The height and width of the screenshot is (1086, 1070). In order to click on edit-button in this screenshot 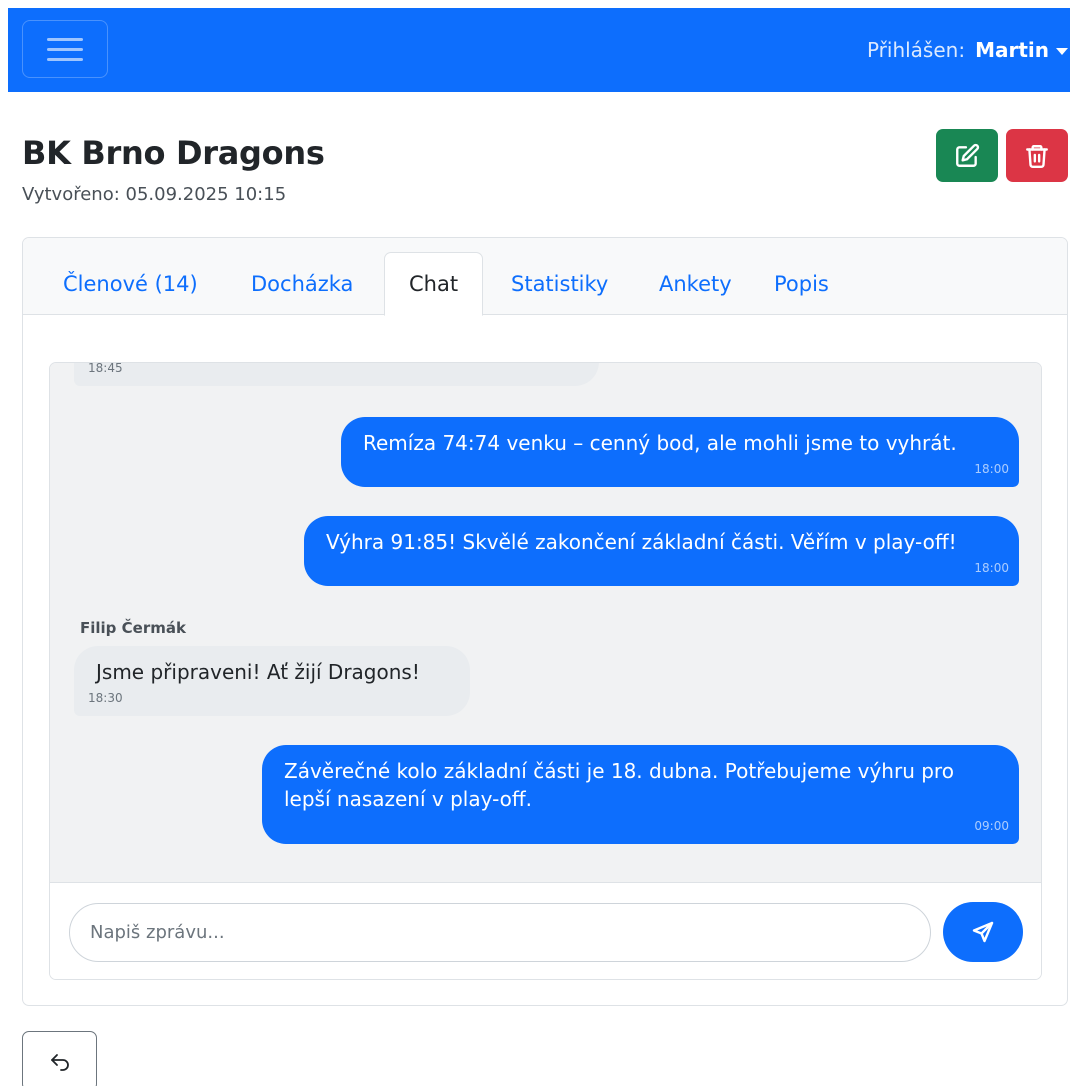, I will do `click(967, 155)`.